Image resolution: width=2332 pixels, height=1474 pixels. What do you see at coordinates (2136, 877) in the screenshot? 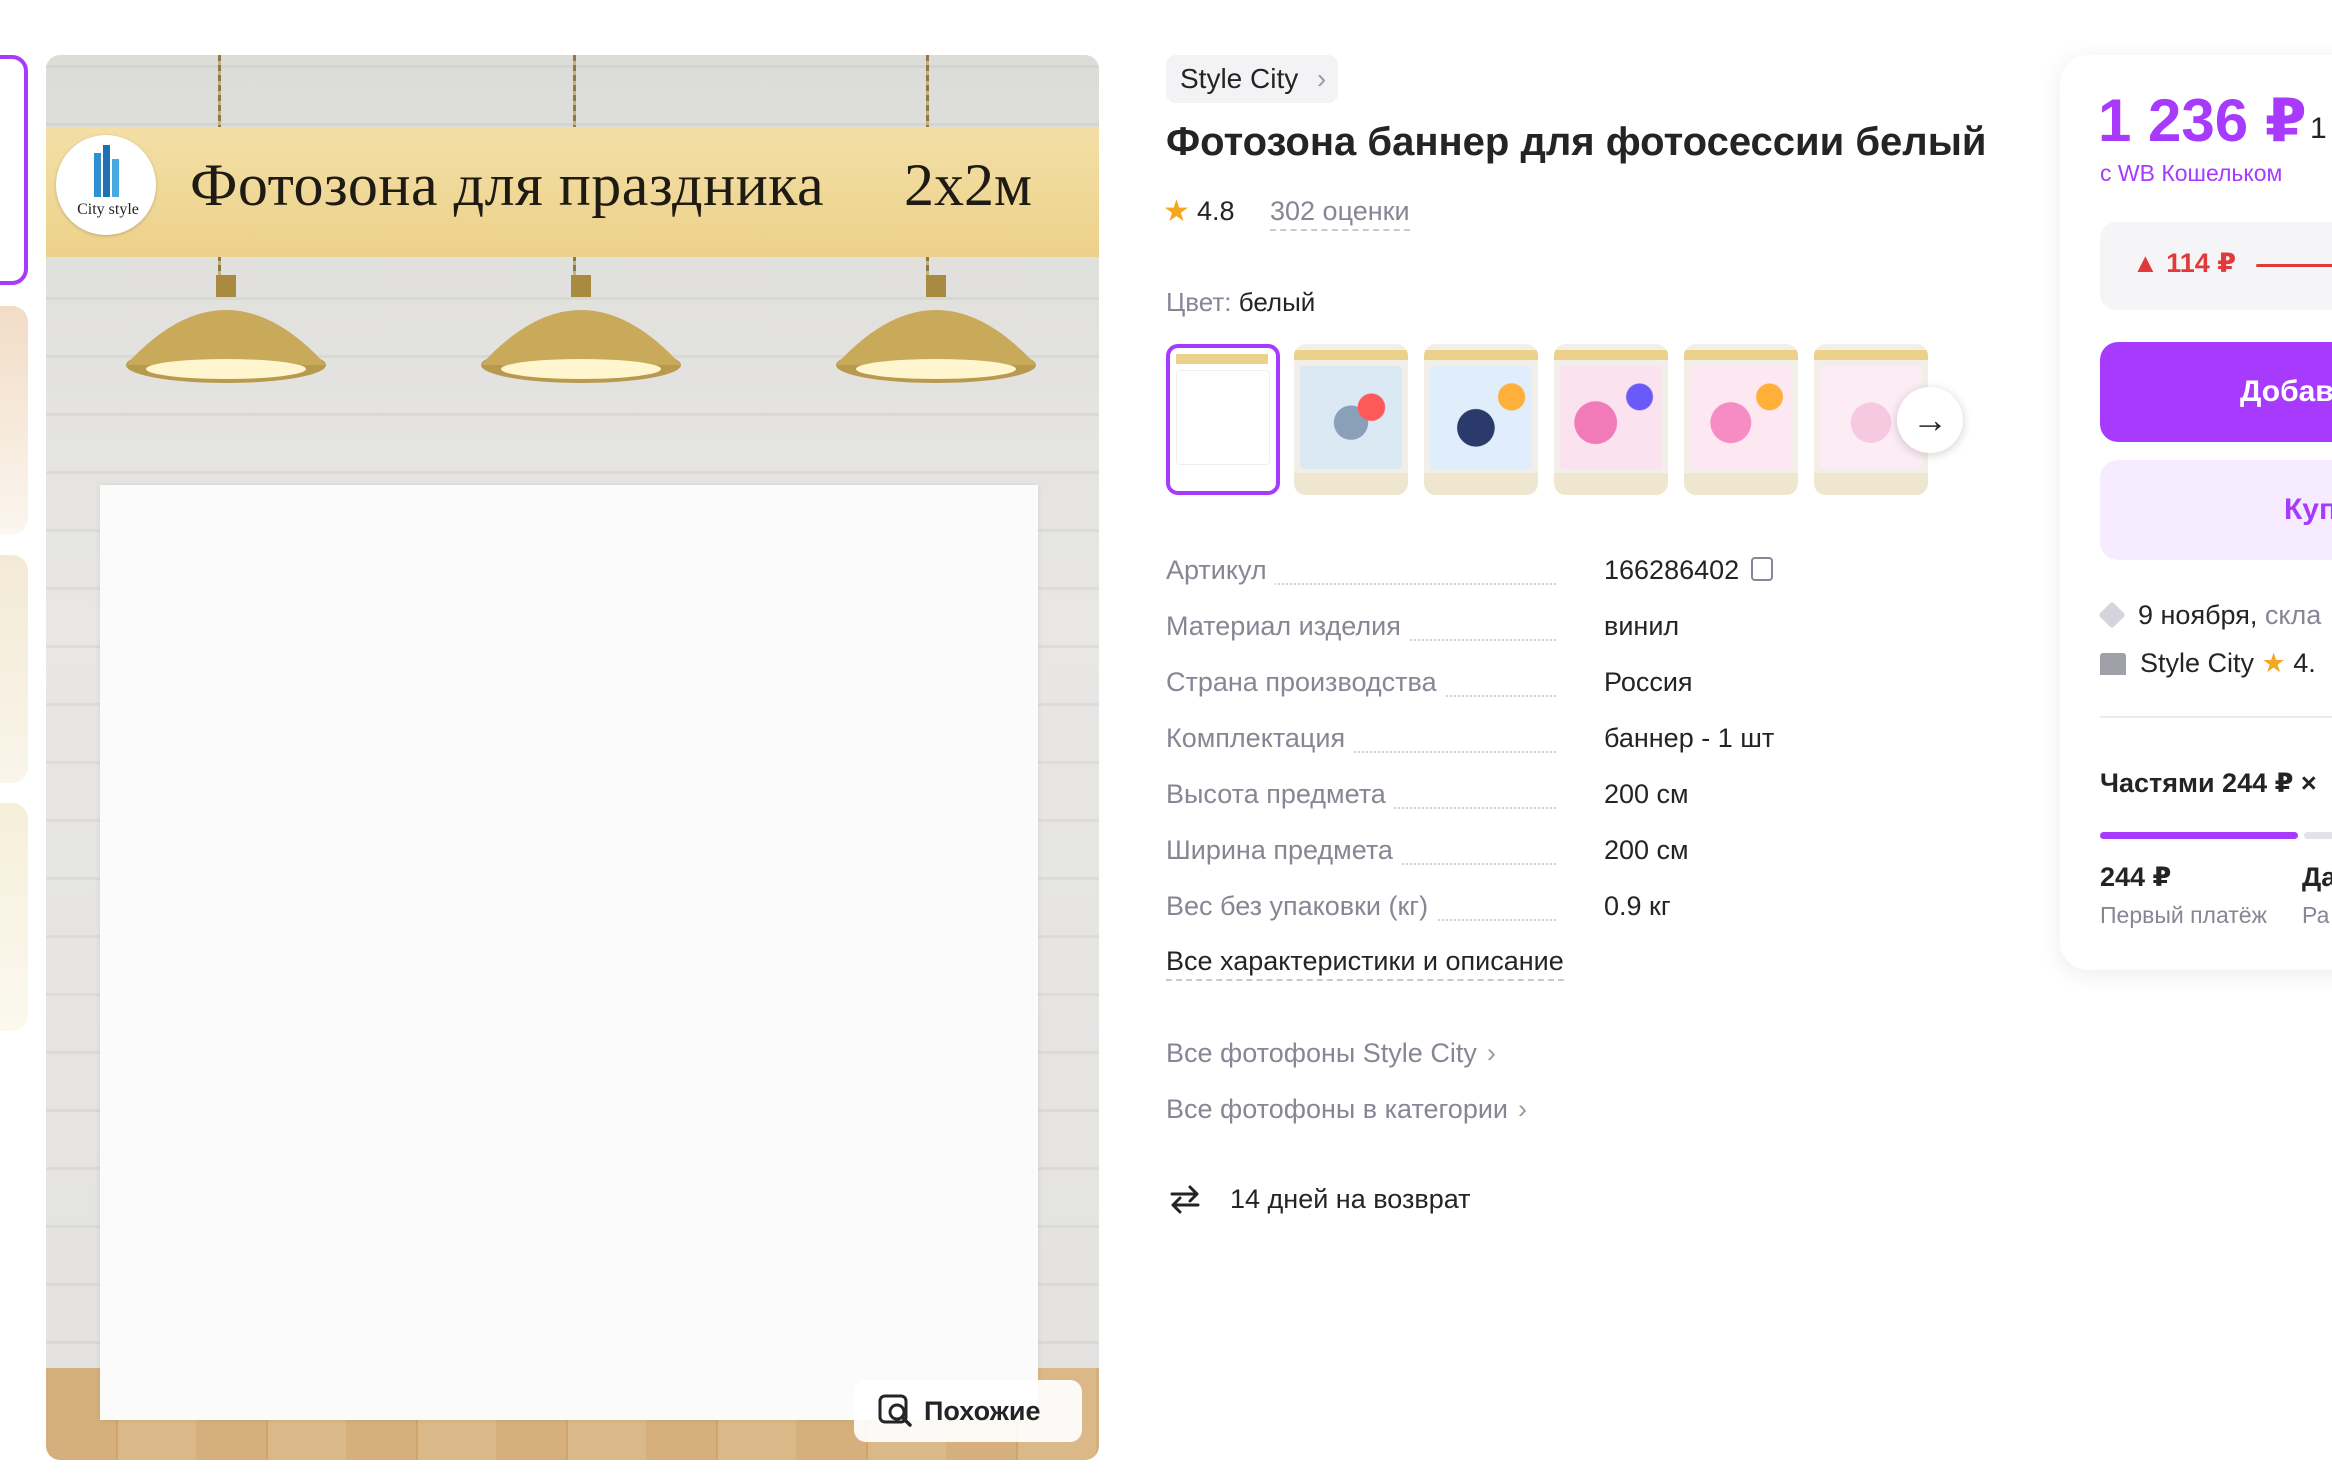
I see `first-payment-value: 244 ₽` at bounding box center [2136, 877].